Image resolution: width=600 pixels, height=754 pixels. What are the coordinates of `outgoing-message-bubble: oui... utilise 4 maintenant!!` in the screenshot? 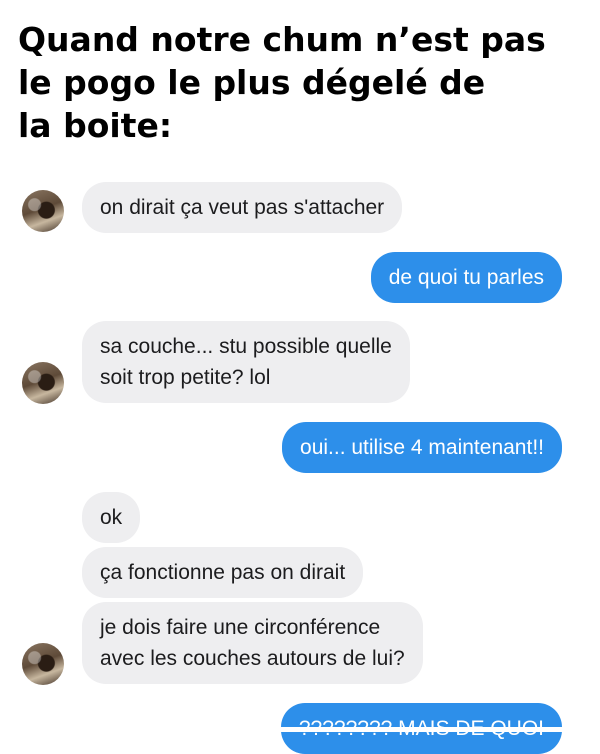 It's located at (422, 447).